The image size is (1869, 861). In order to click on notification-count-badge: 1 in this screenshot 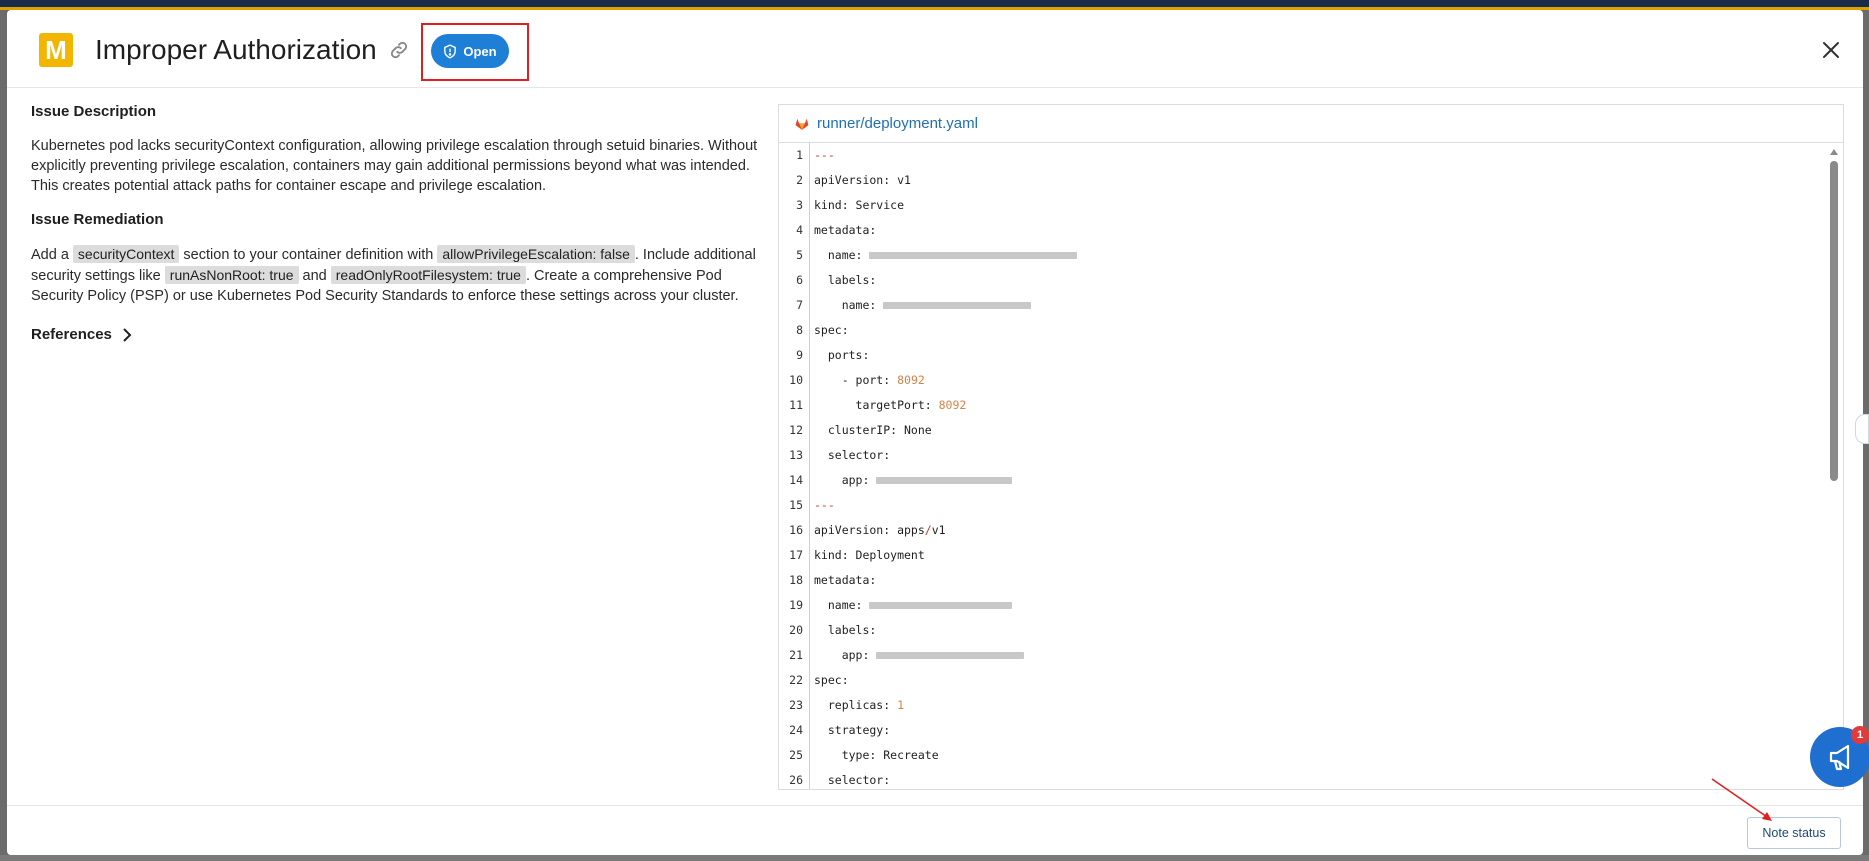, I will do `click(1860, 735)`.